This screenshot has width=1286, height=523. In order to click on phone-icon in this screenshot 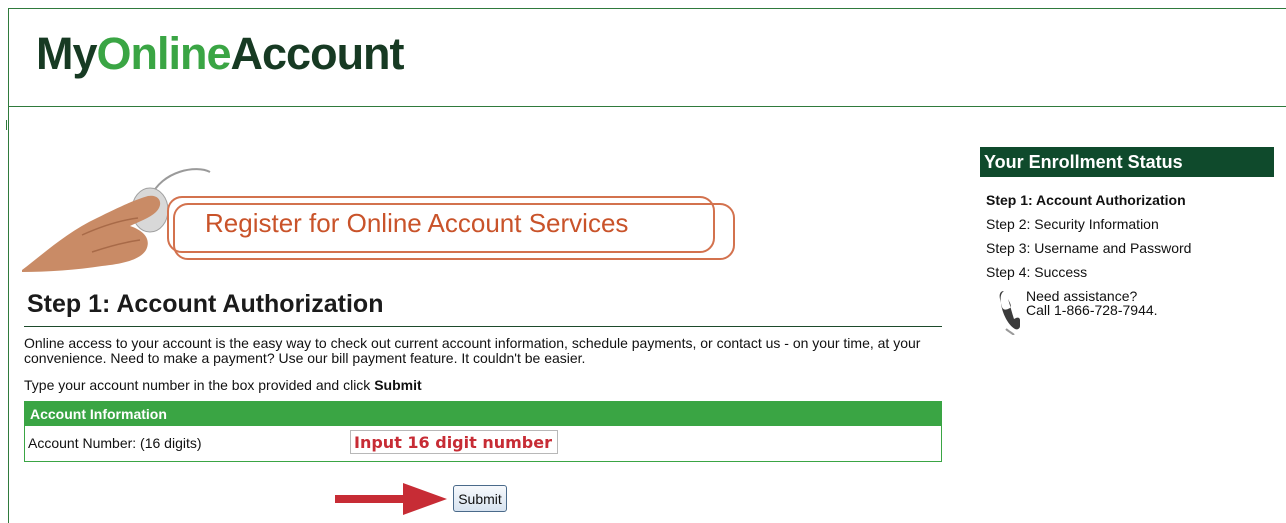, I will do `click(1009, 313)`.